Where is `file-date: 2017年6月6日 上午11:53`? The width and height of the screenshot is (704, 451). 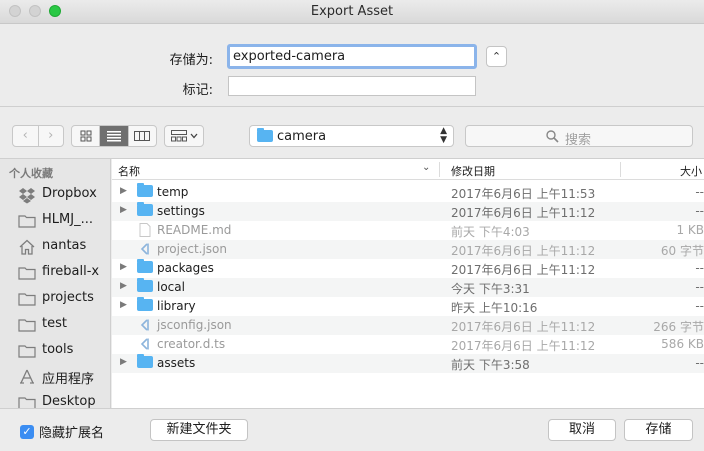
file-date: 2017年6月6日 上午11:53 is located at coordinates (523, 194).